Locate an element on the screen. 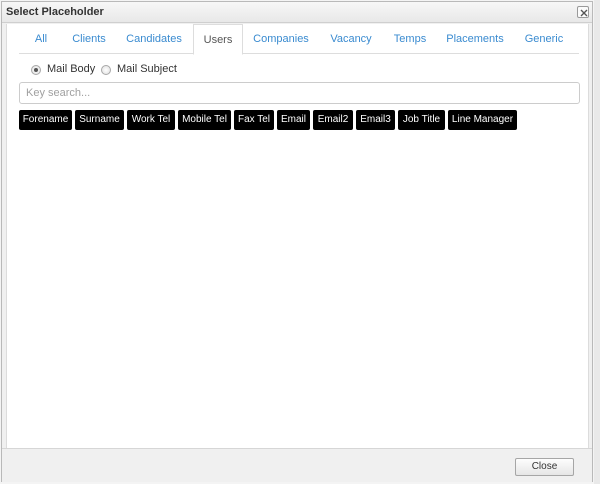 The width and height of the screenshot is (600, 484). placeholder-email: Email is located at coordinates (293, 120).